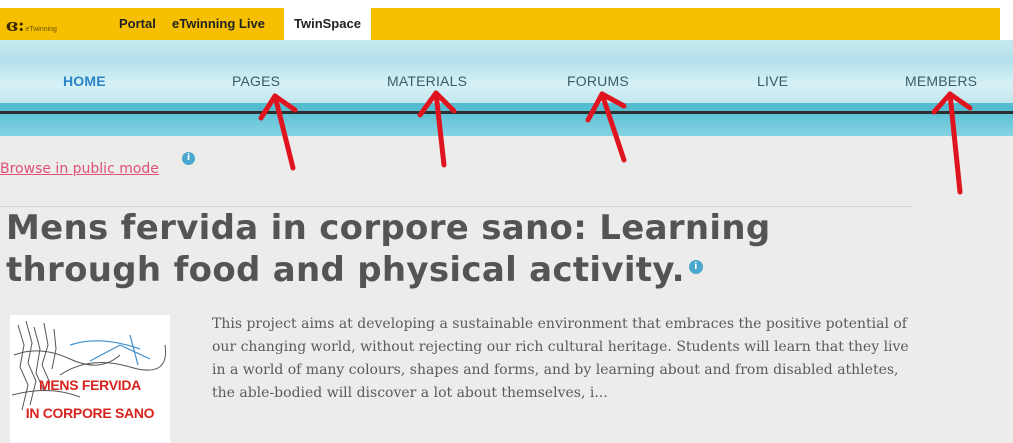 The width and height of the screenshot is (1013, 443). What do you see at coordinates (84, 81) in the screenshot?
I see `nav-home: HOME` at bounding box center [84, 81].